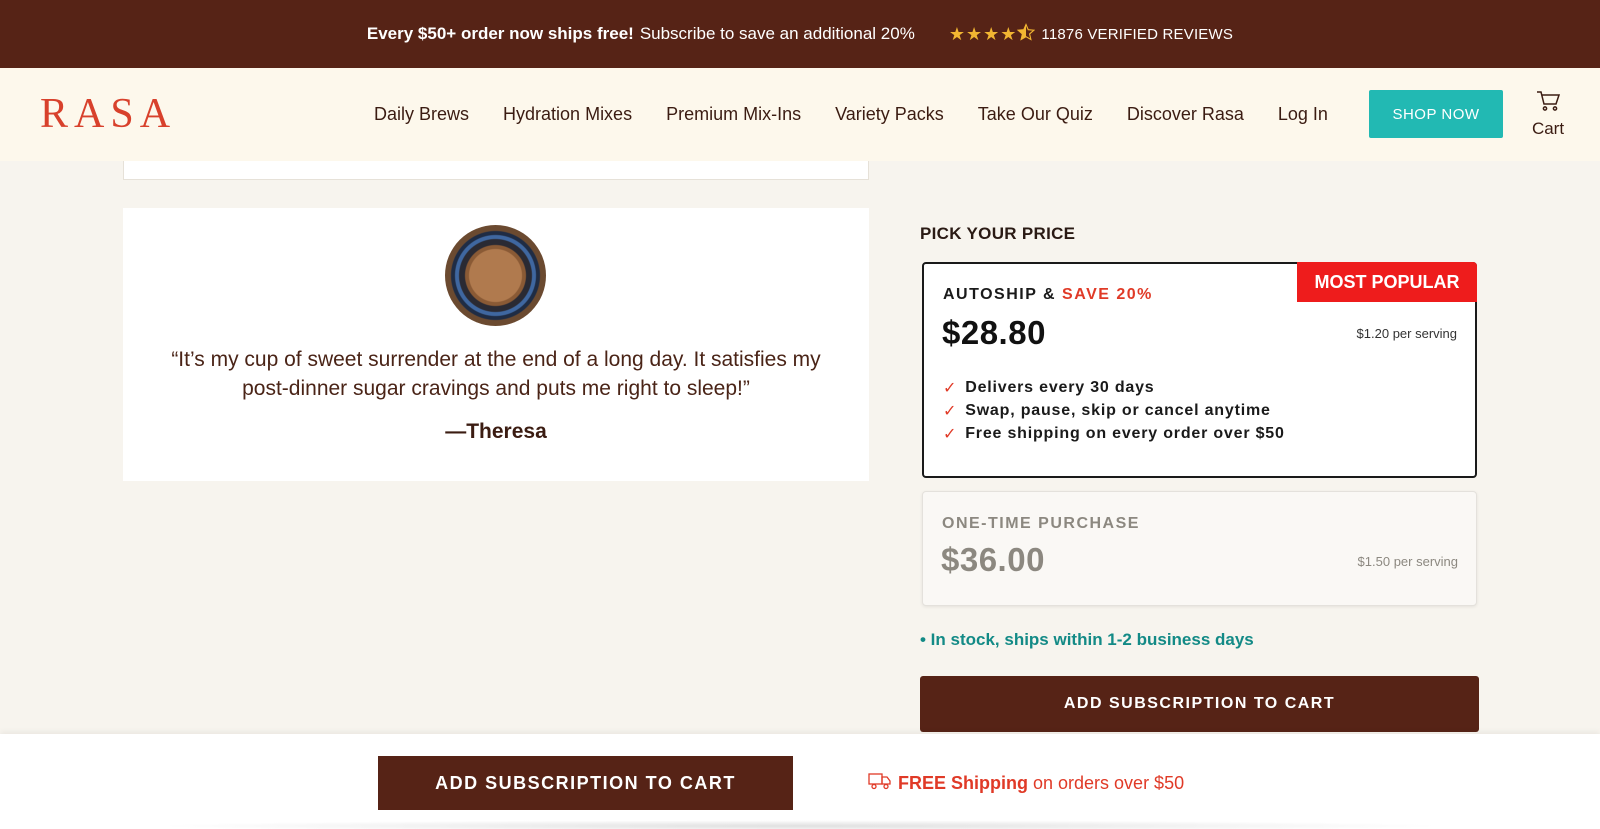  Describe the element at coordinates (421, 114) in the screenshot. I see `nav-link-daily-brews: Daily Brews` at that location.